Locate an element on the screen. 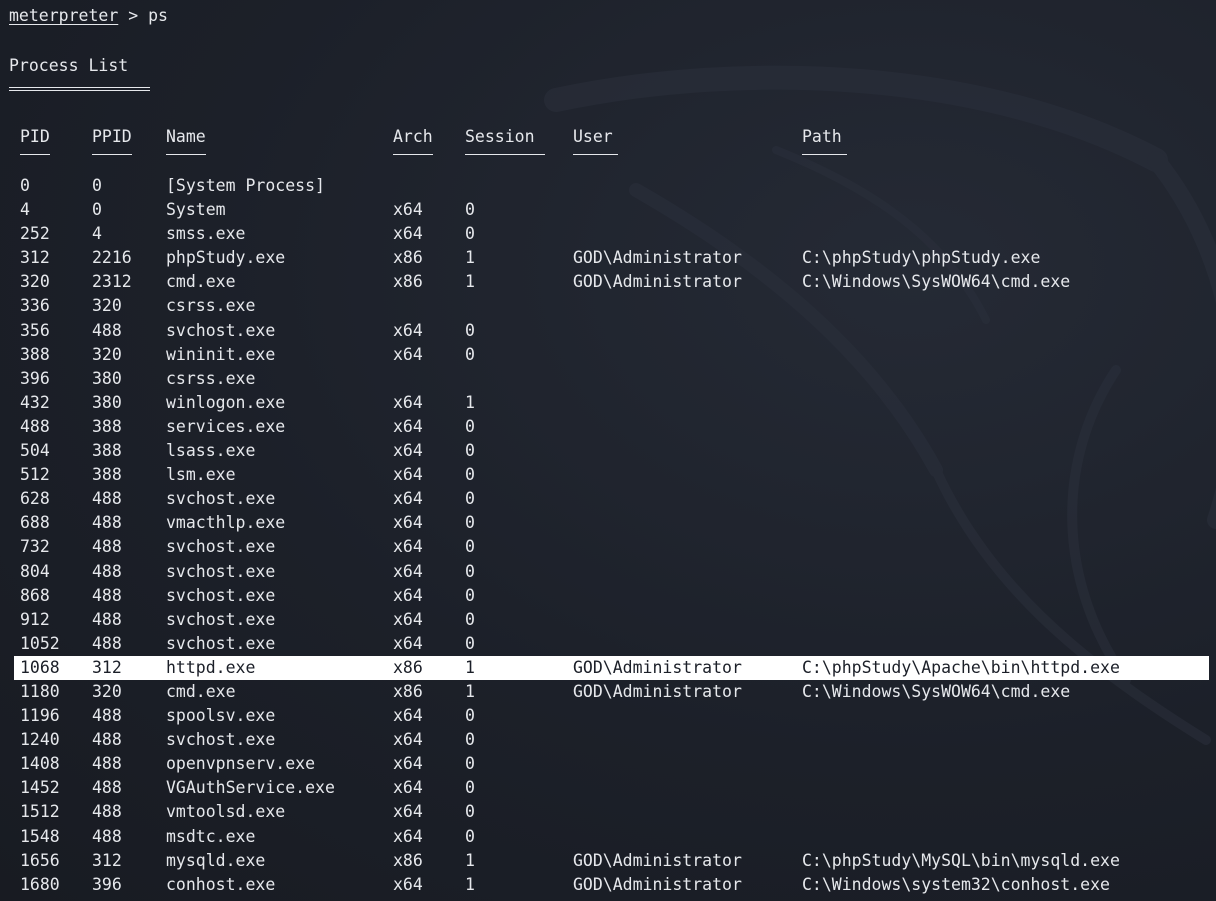  table-row: 512 388 lsm.exe x64 0 is located at coordinates (608, 475).